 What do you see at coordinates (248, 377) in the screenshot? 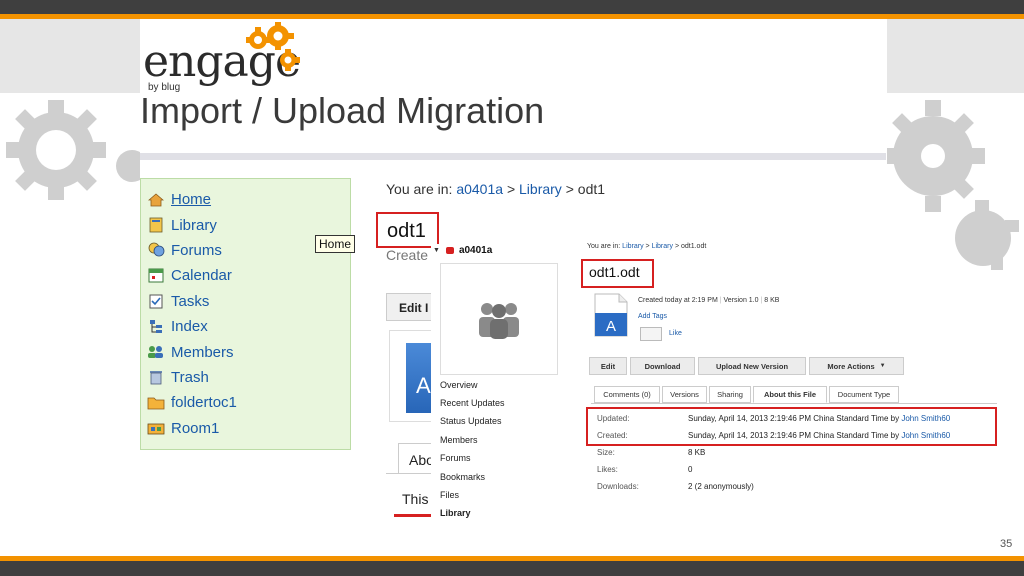
I see `nav-item-trash: Trash` at bounding box center [248, 377].